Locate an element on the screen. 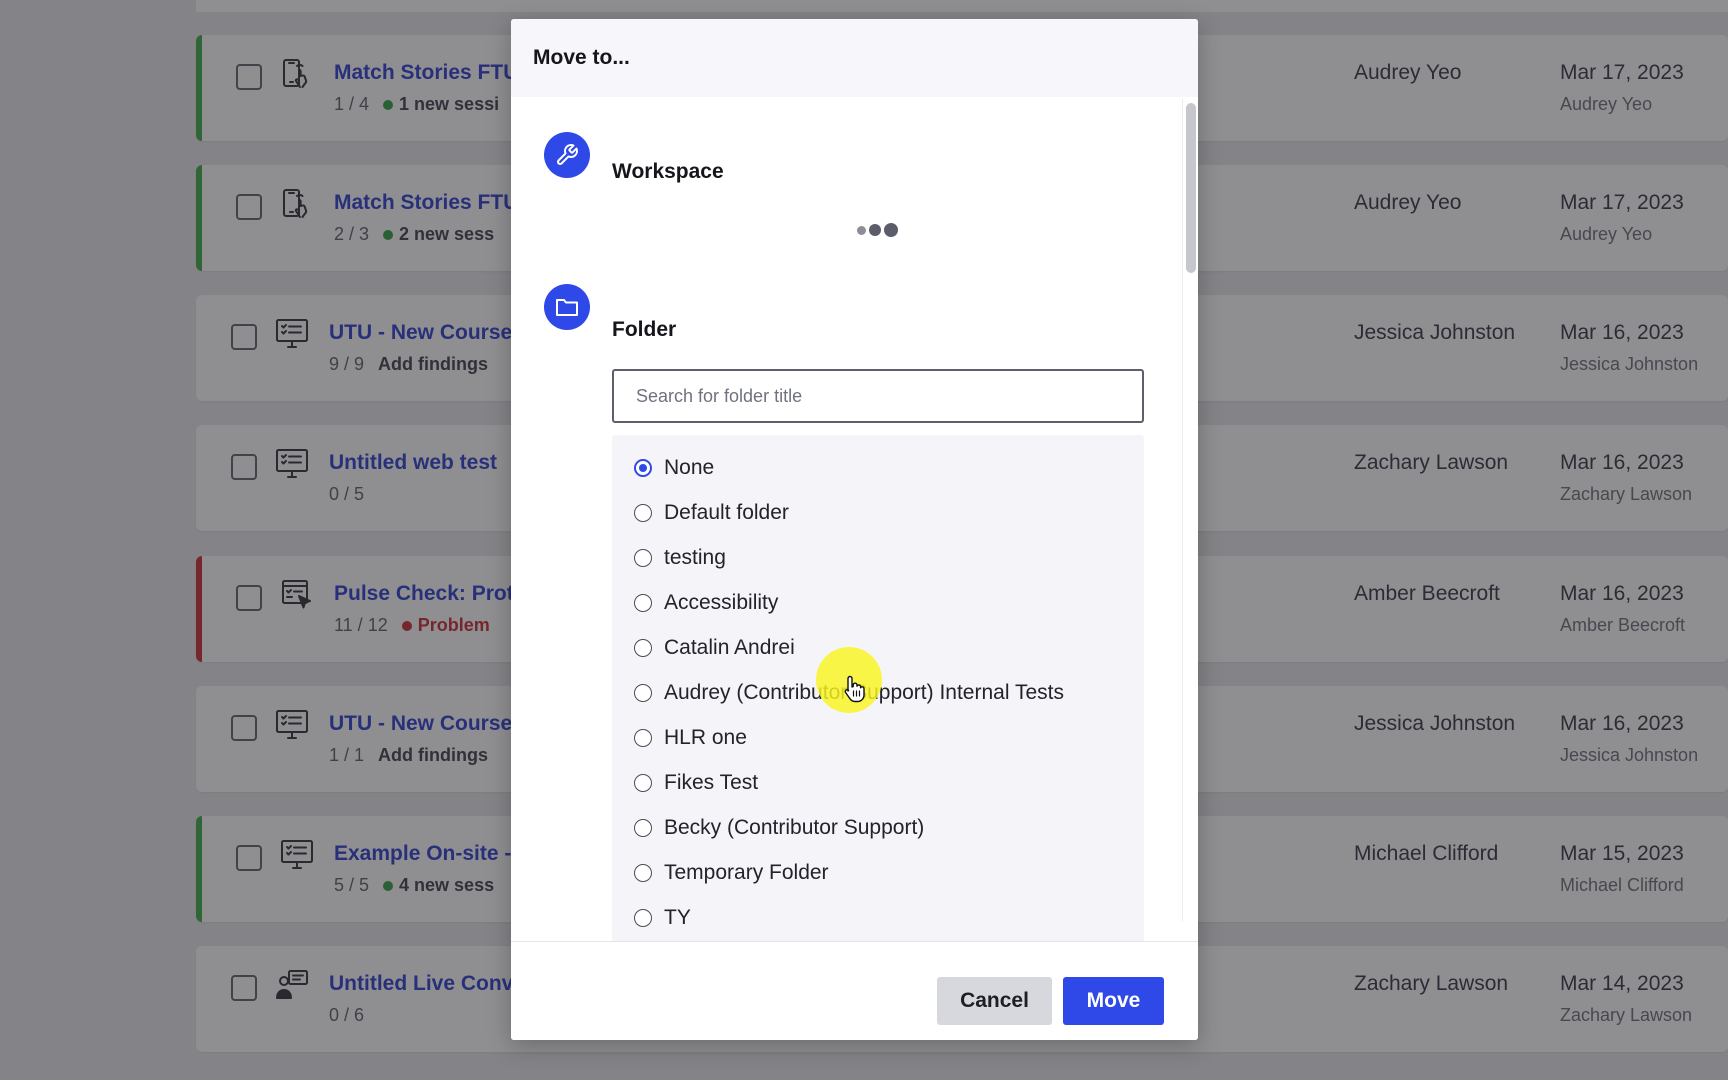  folder-option: Becky (Contributor Support) is located at coordinates (779, 828).